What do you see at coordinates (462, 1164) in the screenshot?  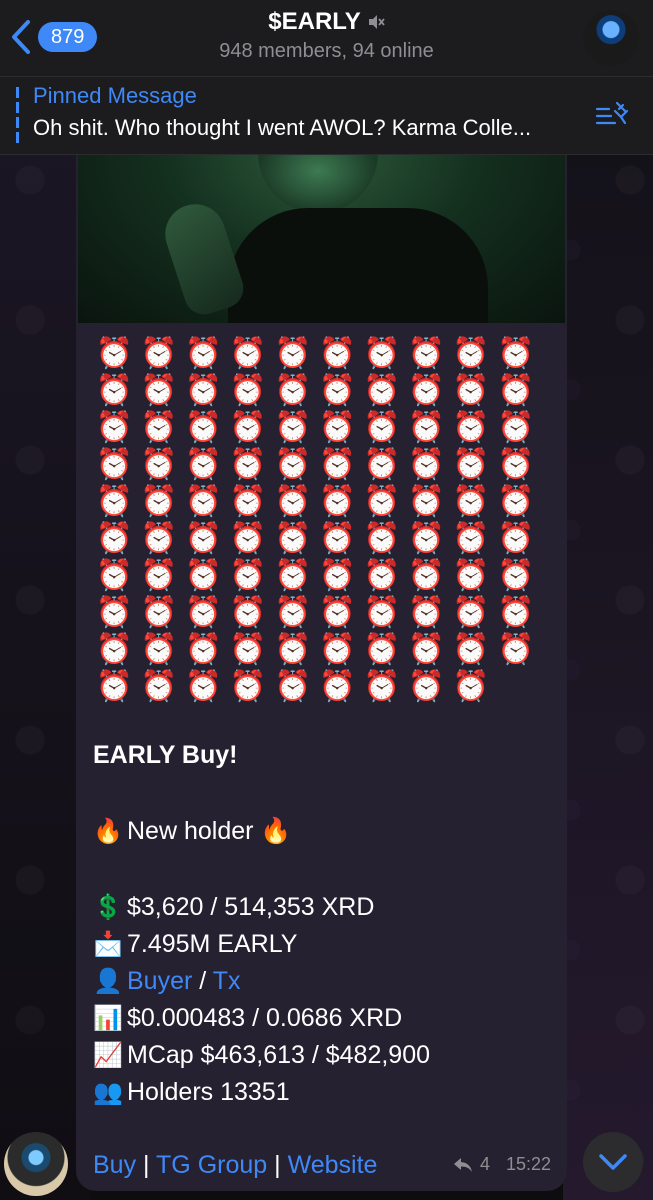 I see `reply-icon` at bounding box center [462, 1164].